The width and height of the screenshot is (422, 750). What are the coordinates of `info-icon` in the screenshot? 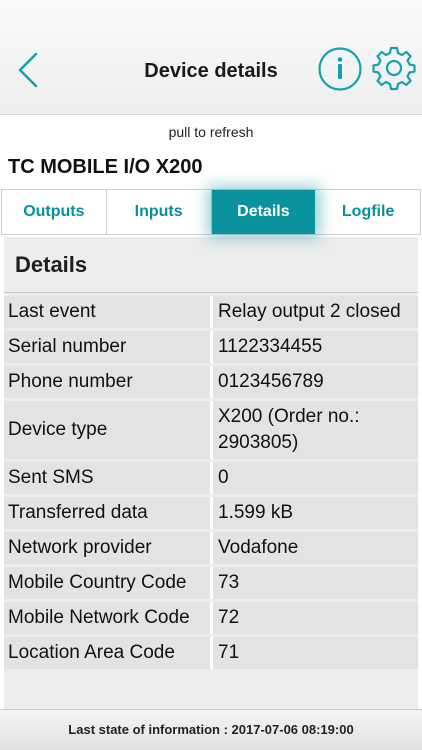 It's located at (340, 69).